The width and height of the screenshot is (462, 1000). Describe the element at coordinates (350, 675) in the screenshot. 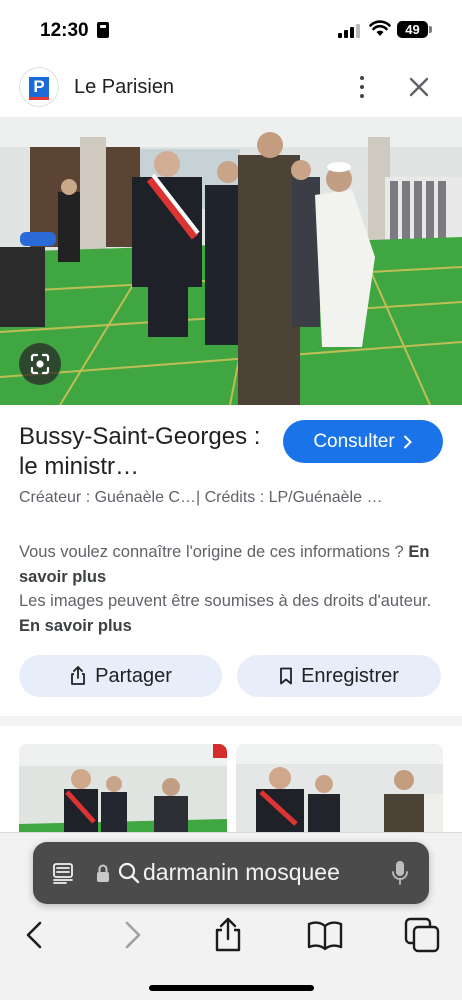

I see `save-label: Enregistrer` at that location.